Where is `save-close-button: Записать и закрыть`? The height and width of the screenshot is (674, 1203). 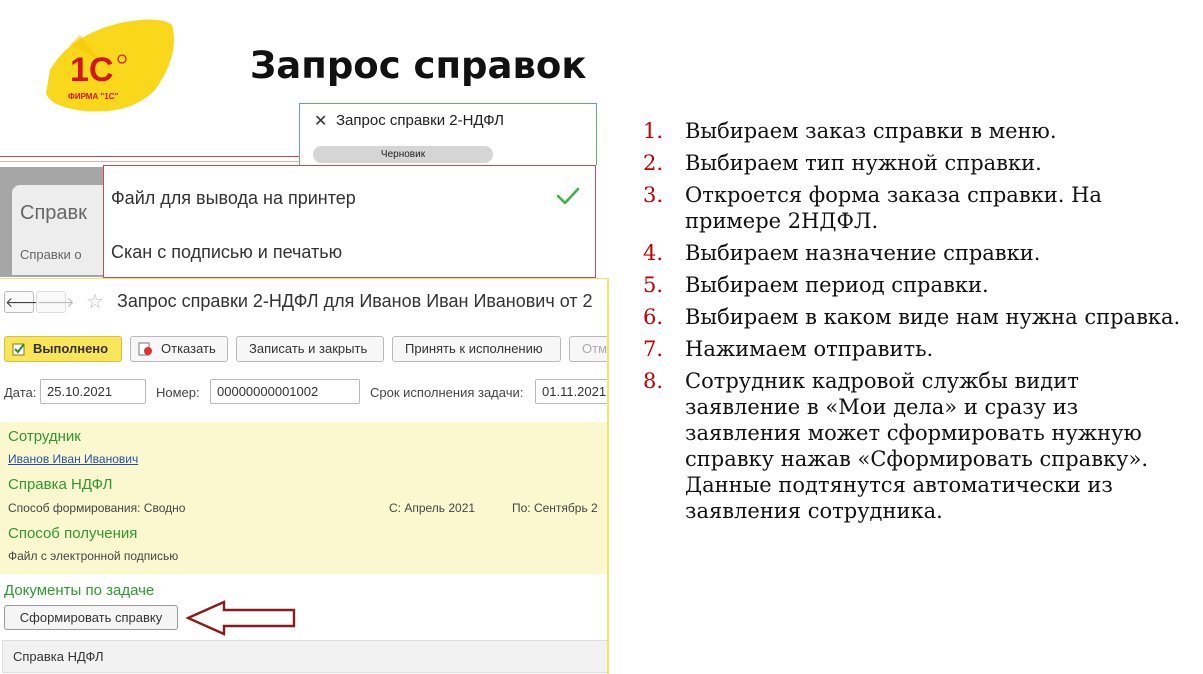 save-close-button: Записать и закрыть is located at coordinates (310, 349).